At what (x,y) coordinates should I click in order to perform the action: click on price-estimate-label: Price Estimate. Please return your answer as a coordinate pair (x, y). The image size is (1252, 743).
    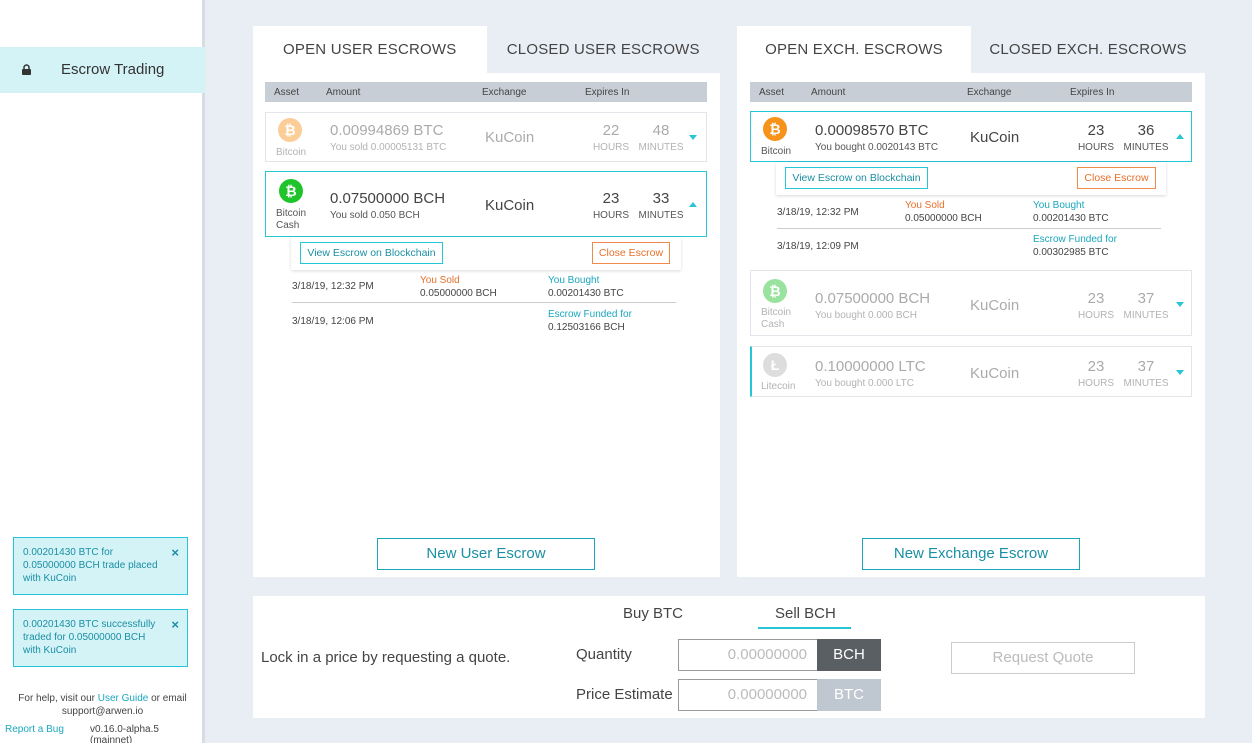
    Looking at the image, I should click on (624, 694).